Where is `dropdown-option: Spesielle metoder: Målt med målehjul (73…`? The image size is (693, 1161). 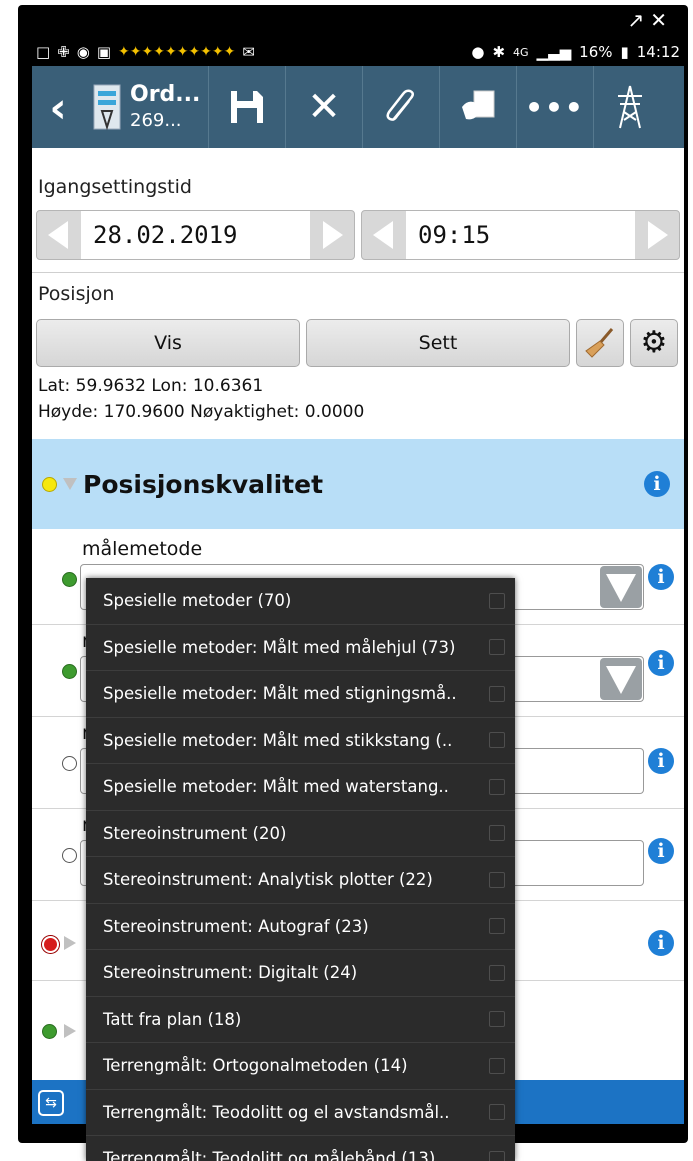
dropdown-option: Spesielle metoder: Målt med målehjul (73… is located at coordinates (300, 648).